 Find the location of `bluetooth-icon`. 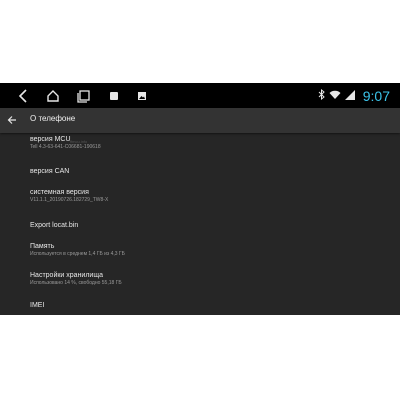

bluetooth-icon is located at coordinates (321, 96).